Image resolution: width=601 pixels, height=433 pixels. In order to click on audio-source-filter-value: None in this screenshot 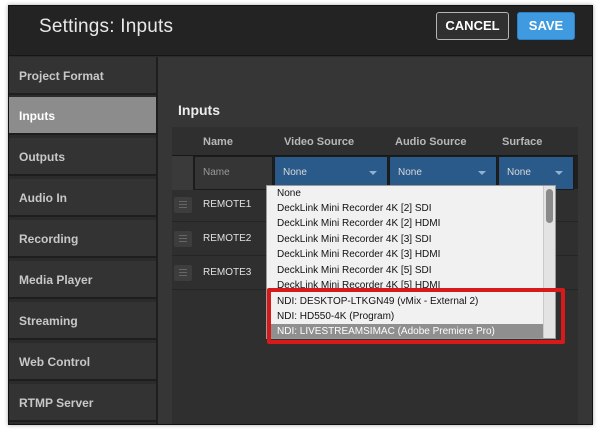, I will do `click(410, 172)`.